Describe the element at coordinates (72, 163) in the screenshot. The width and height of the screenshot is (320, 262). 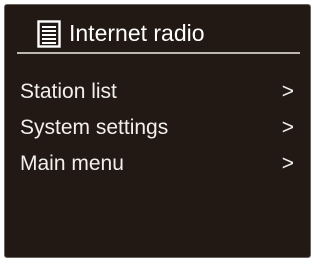
I see `menu-item-label: Main menu` at that location.